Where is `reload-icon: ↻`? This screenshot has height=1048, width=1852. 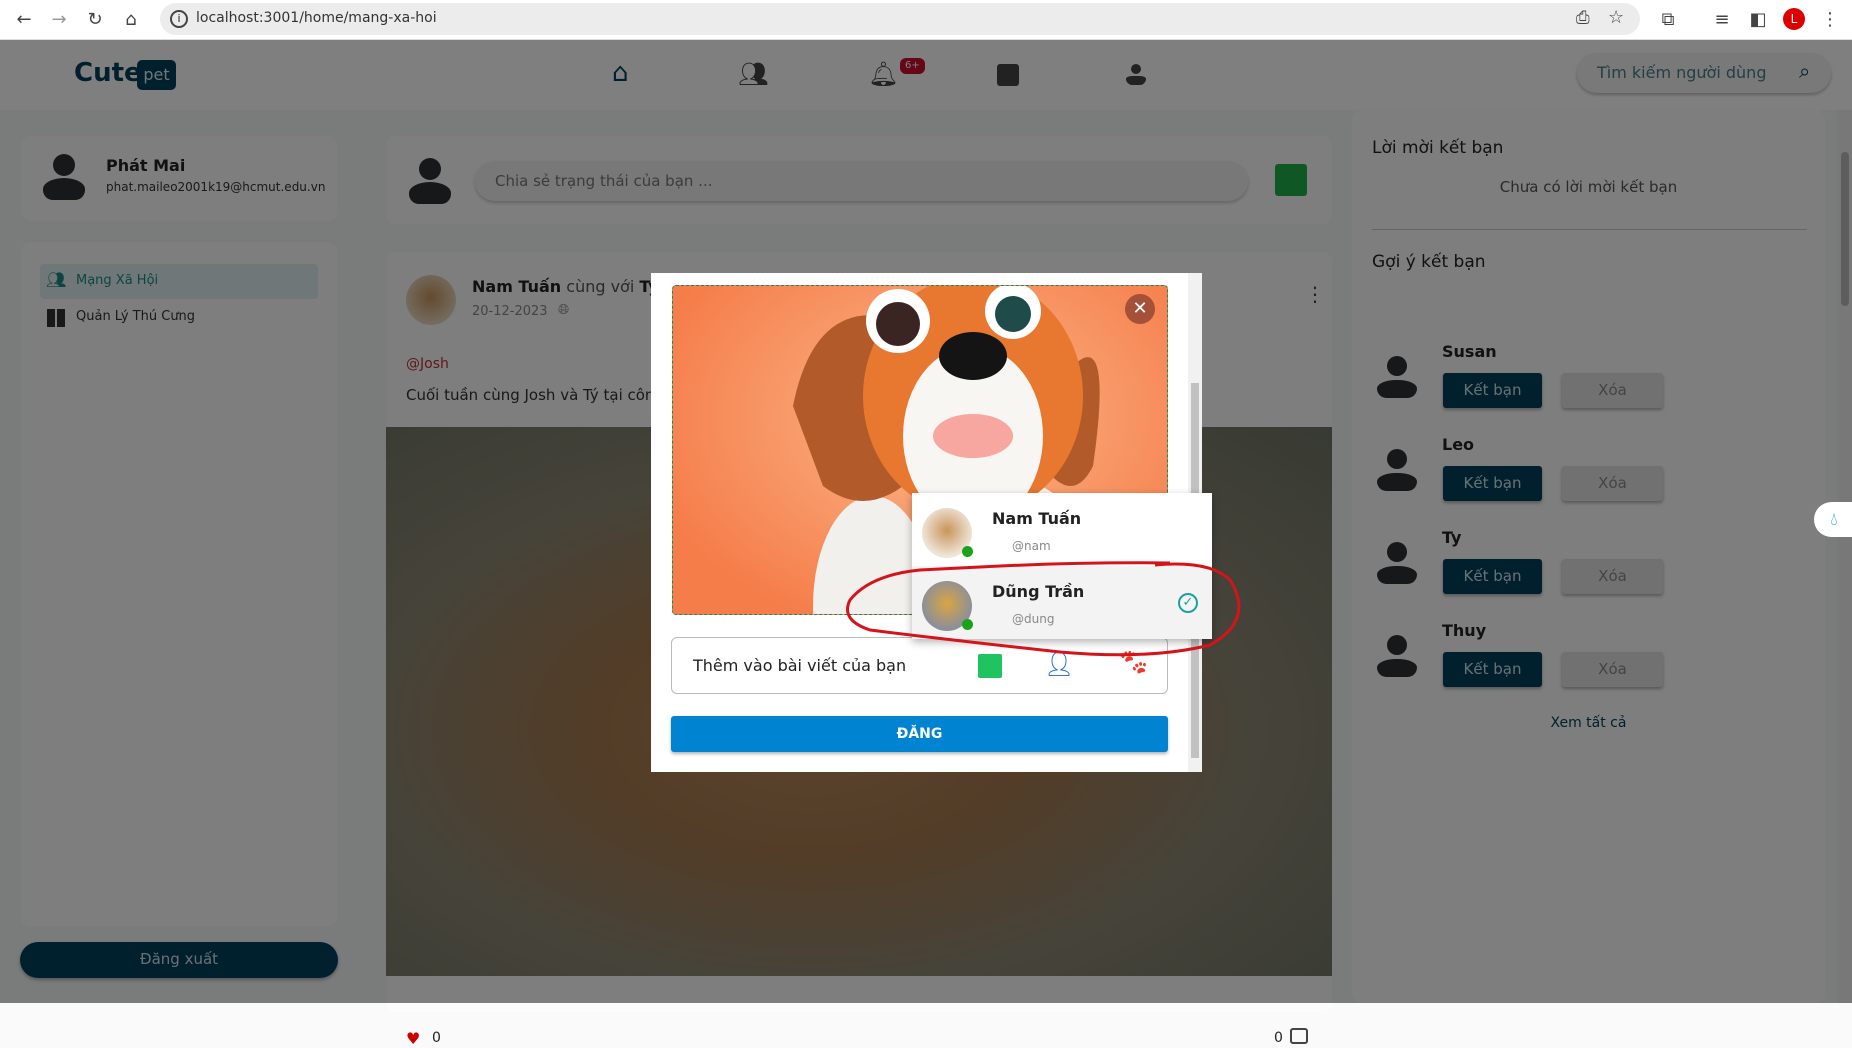
reload-icon: ↻ is located at coordinates (95, 20).